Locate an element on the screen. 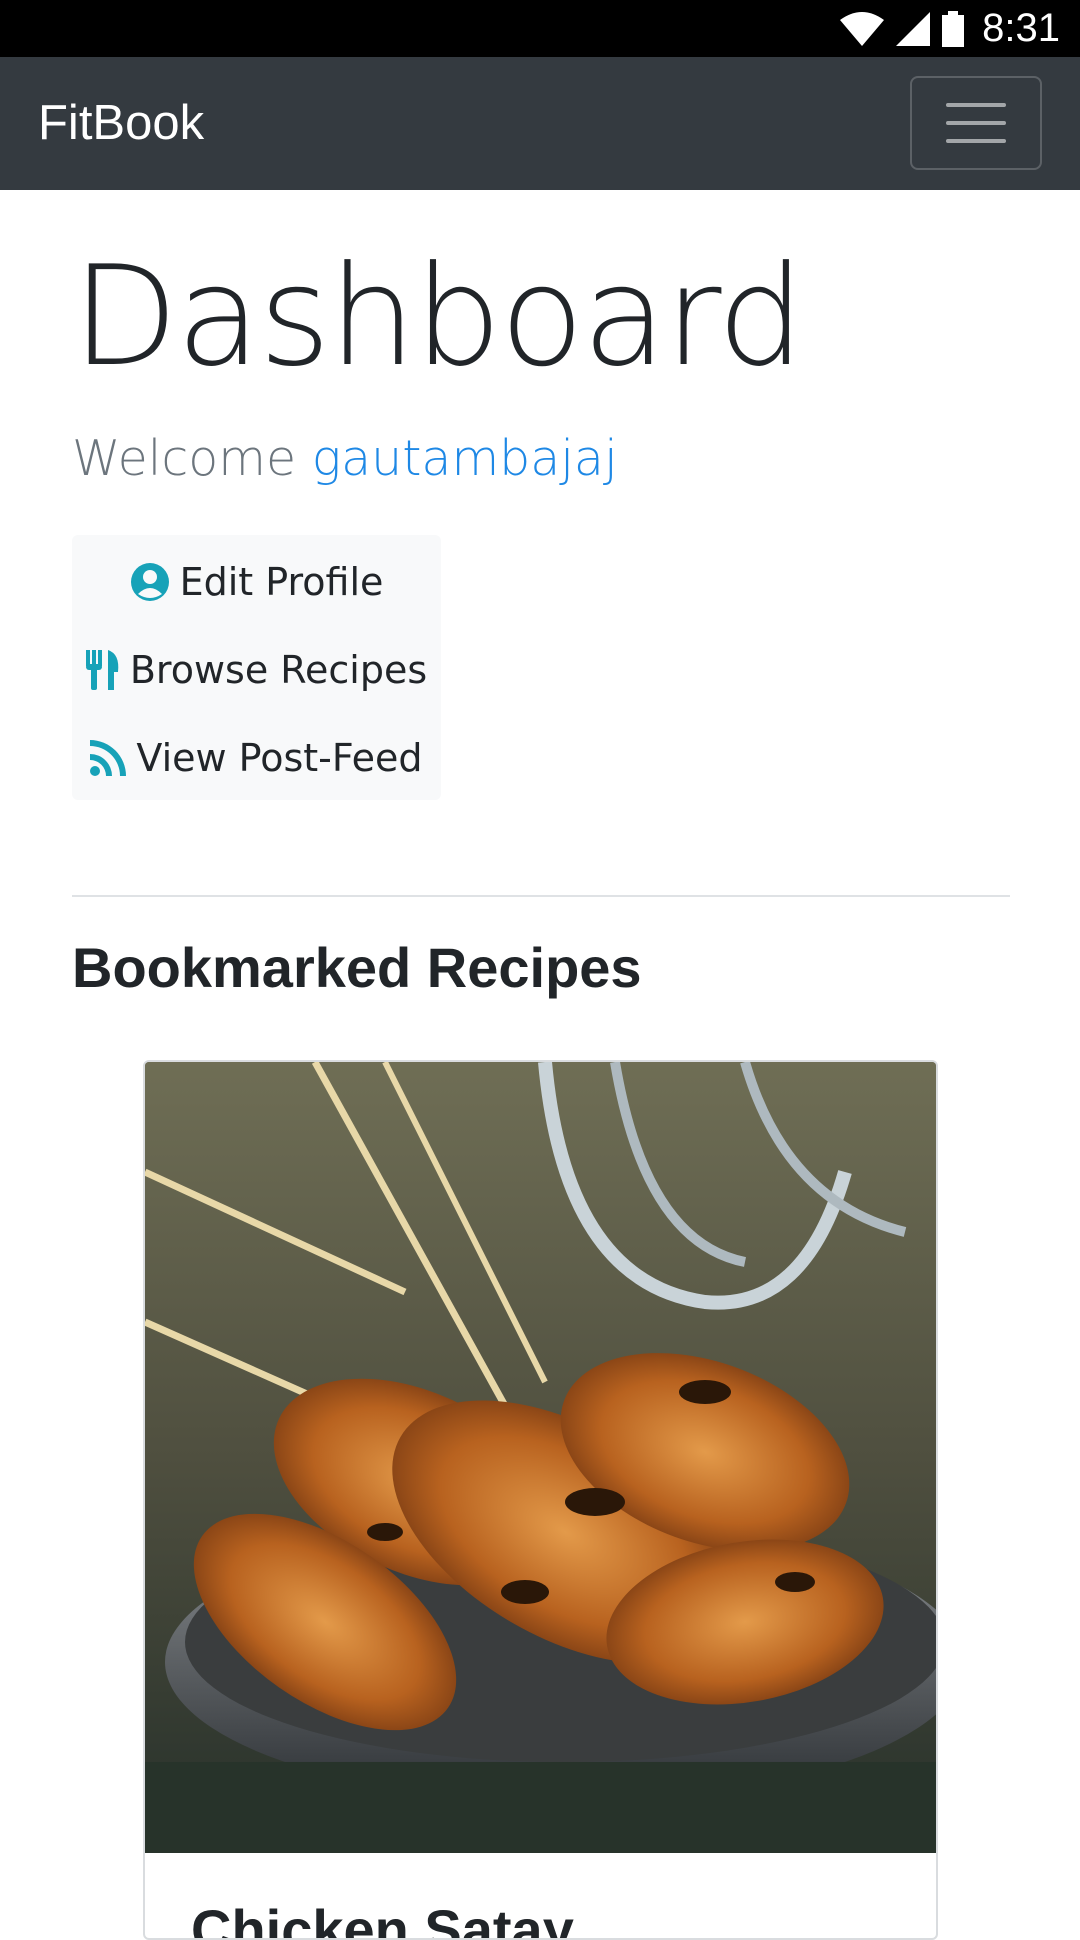 The image size is (1080, 1940). edit-profile-label: Edit Profile is located at coordinates (281, 582).